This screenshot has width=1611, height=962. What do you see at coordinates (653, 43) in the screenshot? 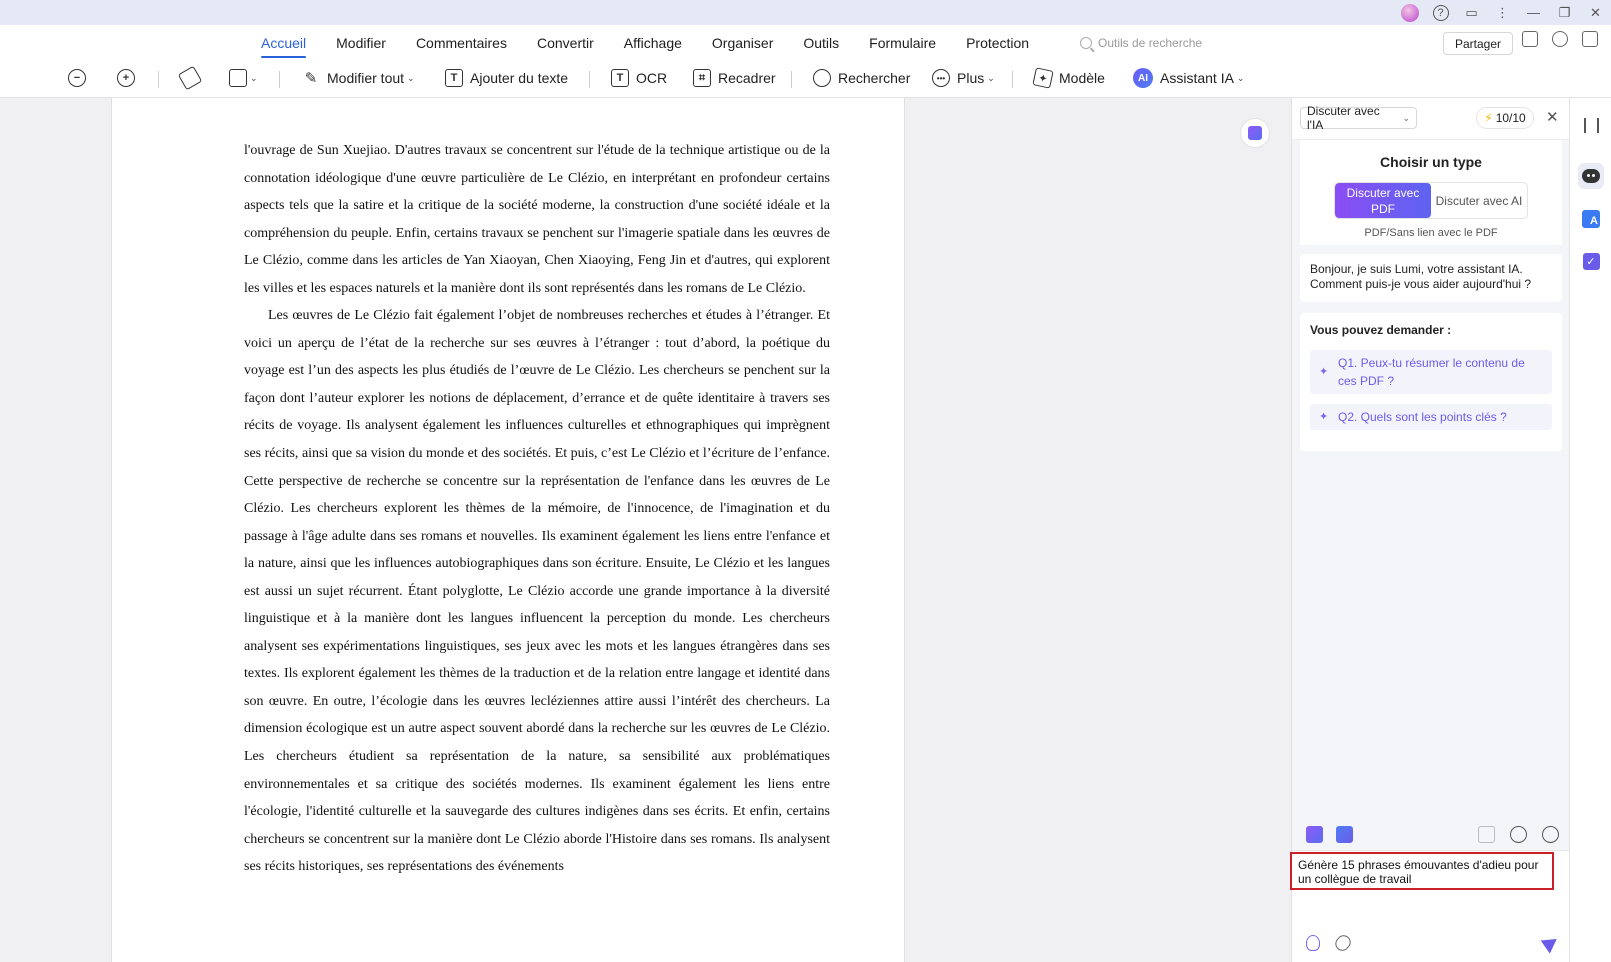
I see `tab-affichage: Affichage` at bounding box center [653, 43].